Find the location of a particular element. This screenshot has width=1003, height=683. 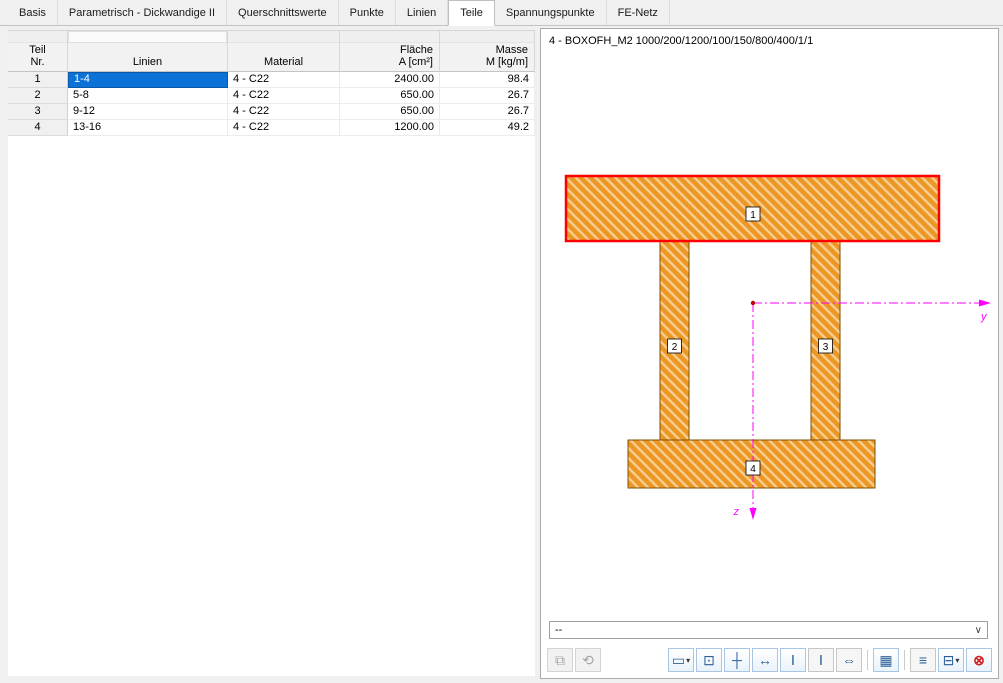

row-2-linien: 5-8 is located at coordinates (148, 96).